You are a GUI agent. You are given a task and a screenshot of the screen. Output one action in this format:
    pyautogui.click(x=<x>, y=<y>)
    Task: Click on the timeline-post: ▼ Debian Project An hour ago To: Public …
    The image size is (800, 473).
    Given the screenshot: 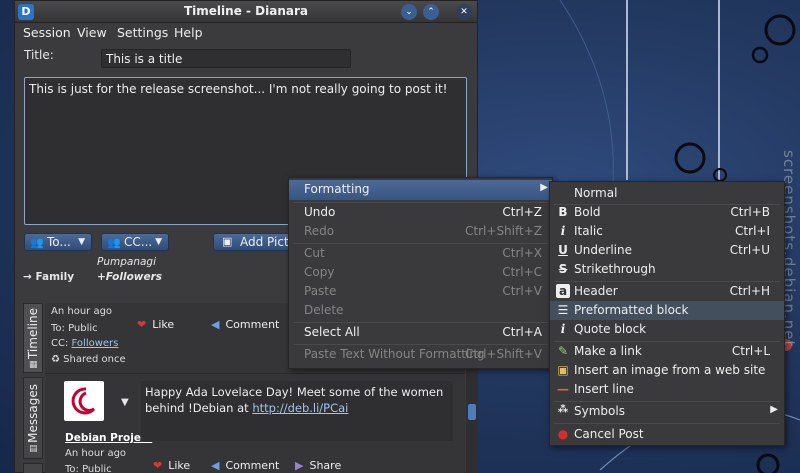 What is the action you would take?
    pyautogui.click(x=255, y=423)
    